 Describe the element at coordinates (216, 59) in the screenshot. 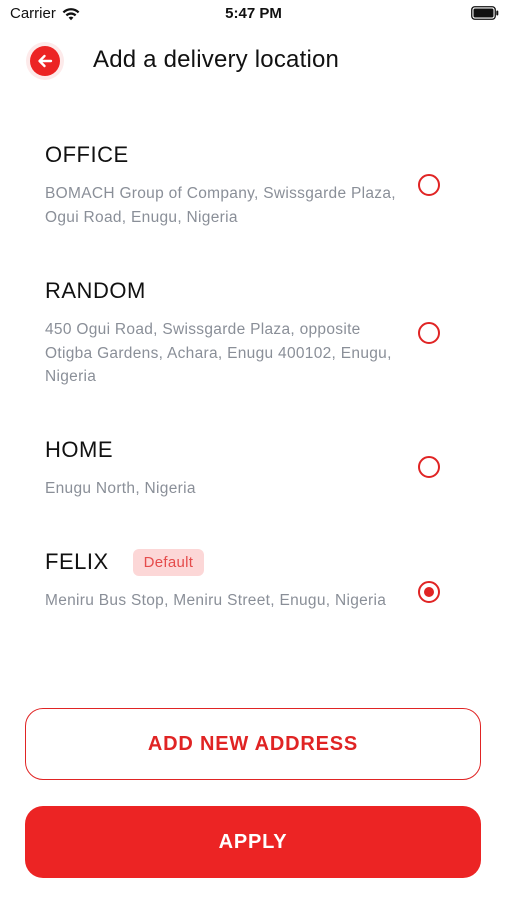

I see `page-title: Add a delivery location` at that location.